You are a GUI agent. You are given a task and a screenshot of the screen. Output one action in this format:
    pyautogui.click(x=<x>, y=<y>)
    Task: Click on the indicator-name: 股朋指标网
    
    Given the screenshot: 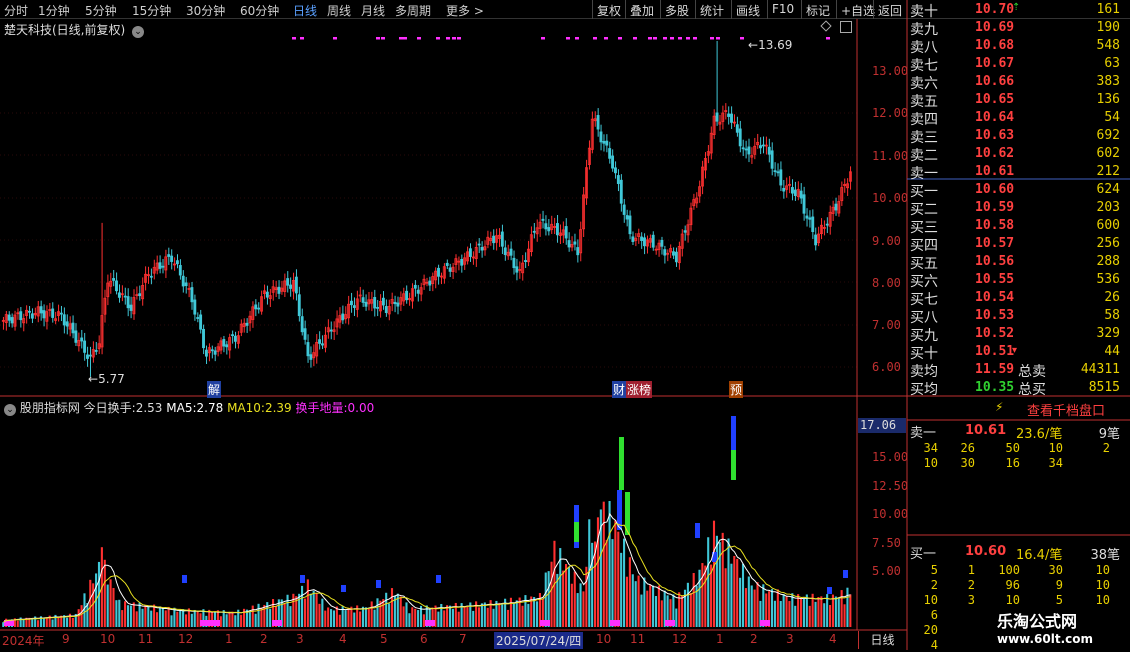 What is the action you would take?
    pyautogui.click(x=50, y=408)
    